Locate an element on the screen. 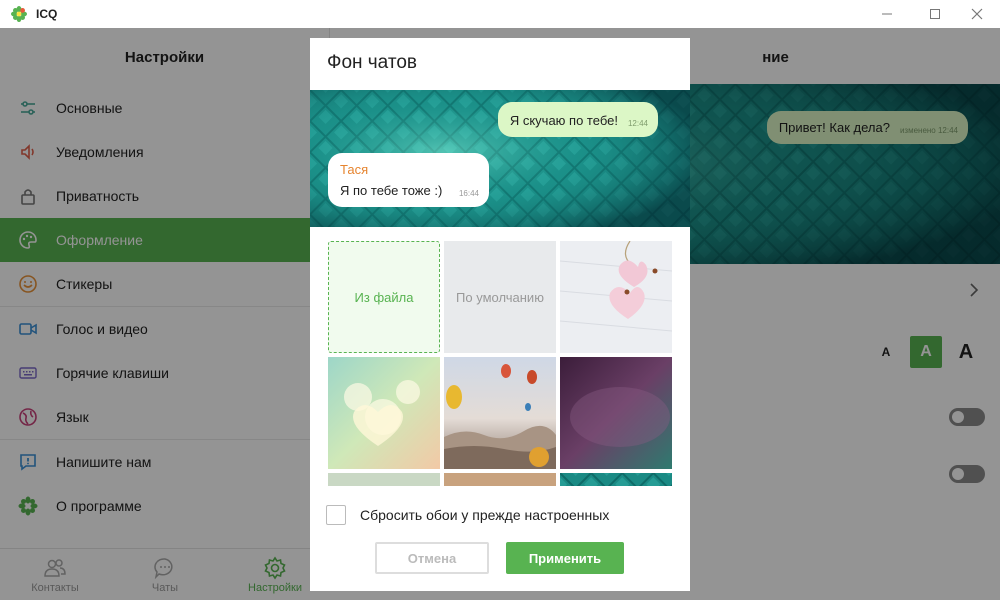  reset-checkbox is located at coordinates (336, 515).